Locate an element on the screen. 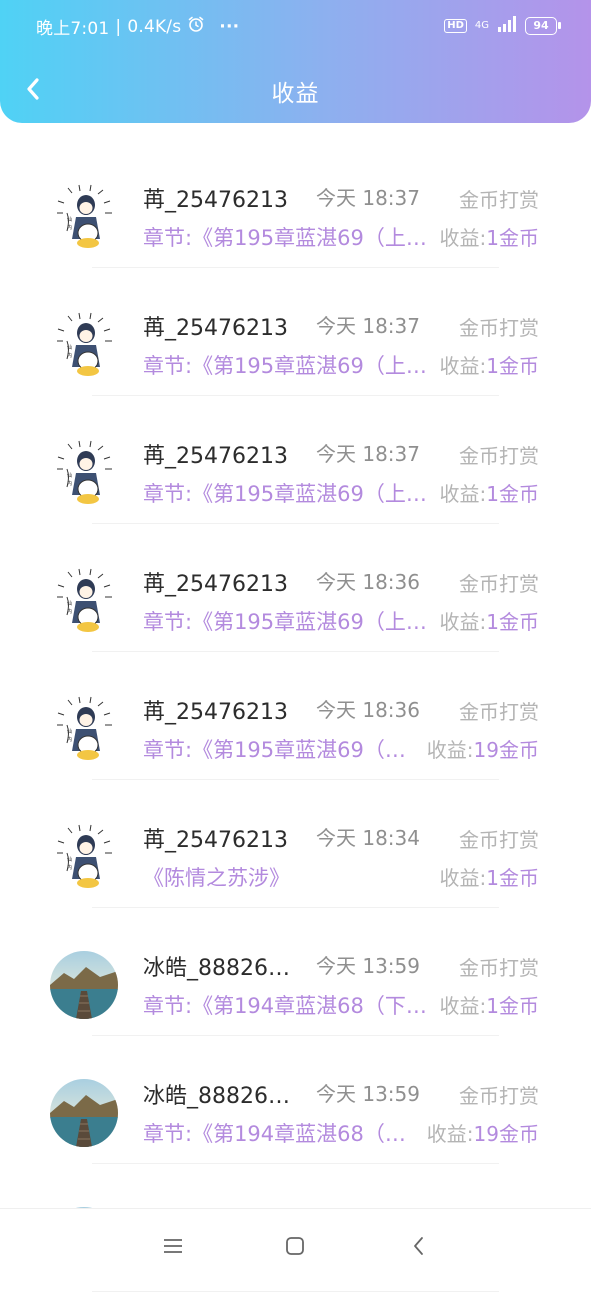 The height and width of the screenshot is (1292, 591). page-title: 收益 is located at coordinates (295, 94).